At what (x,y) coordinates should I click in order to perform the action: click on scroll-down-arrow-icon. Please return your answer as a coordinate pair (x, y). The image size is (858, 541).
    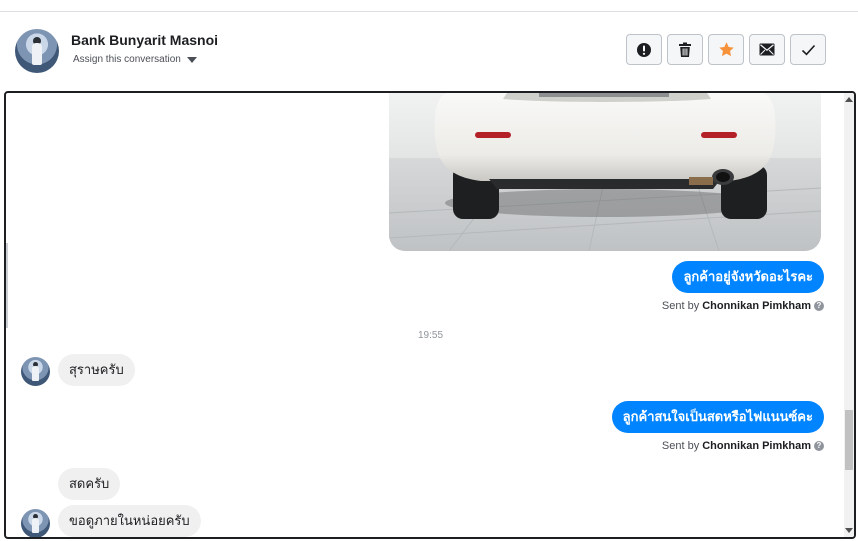
    Looking at the image, I should click on (849, 530).